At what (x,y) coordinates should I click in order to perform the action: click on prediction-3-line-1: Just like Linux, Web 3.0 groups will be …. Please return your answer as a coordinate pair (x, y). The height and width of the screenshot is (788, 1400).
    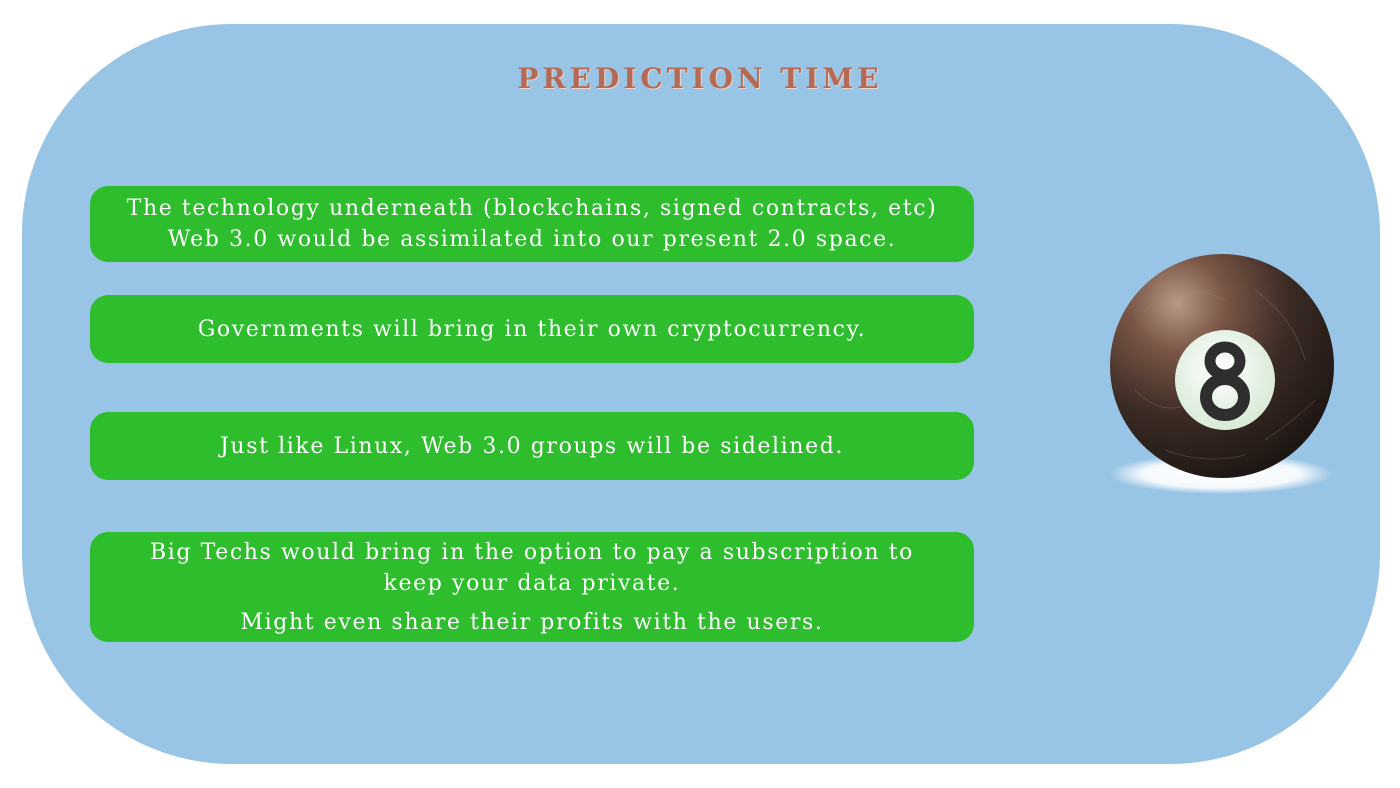
    Looking at the image, I should click on (532, 446).